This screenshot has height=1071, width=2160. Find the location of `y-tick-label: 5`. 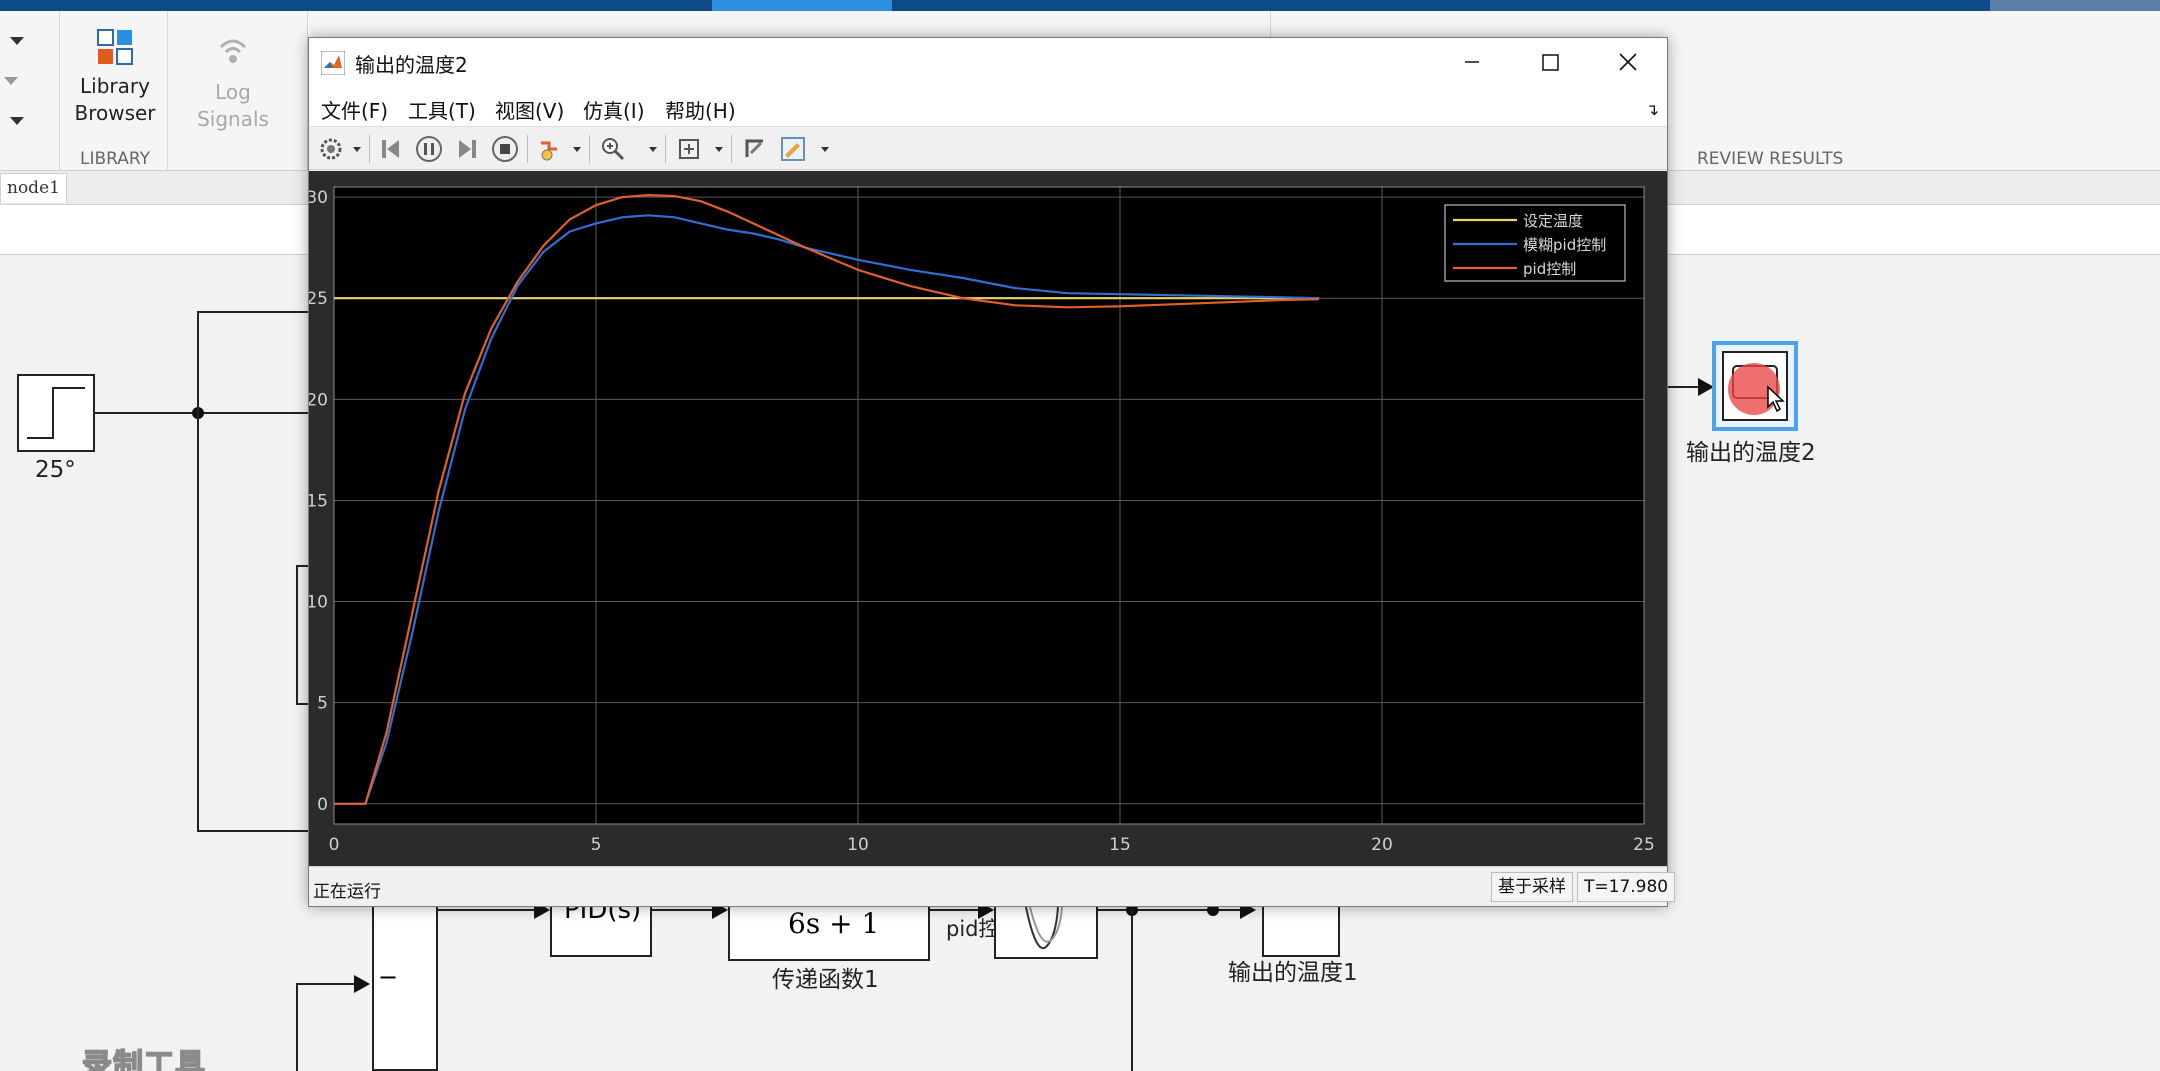

y-tick-label: 5 is located at coordinates (322, 704).